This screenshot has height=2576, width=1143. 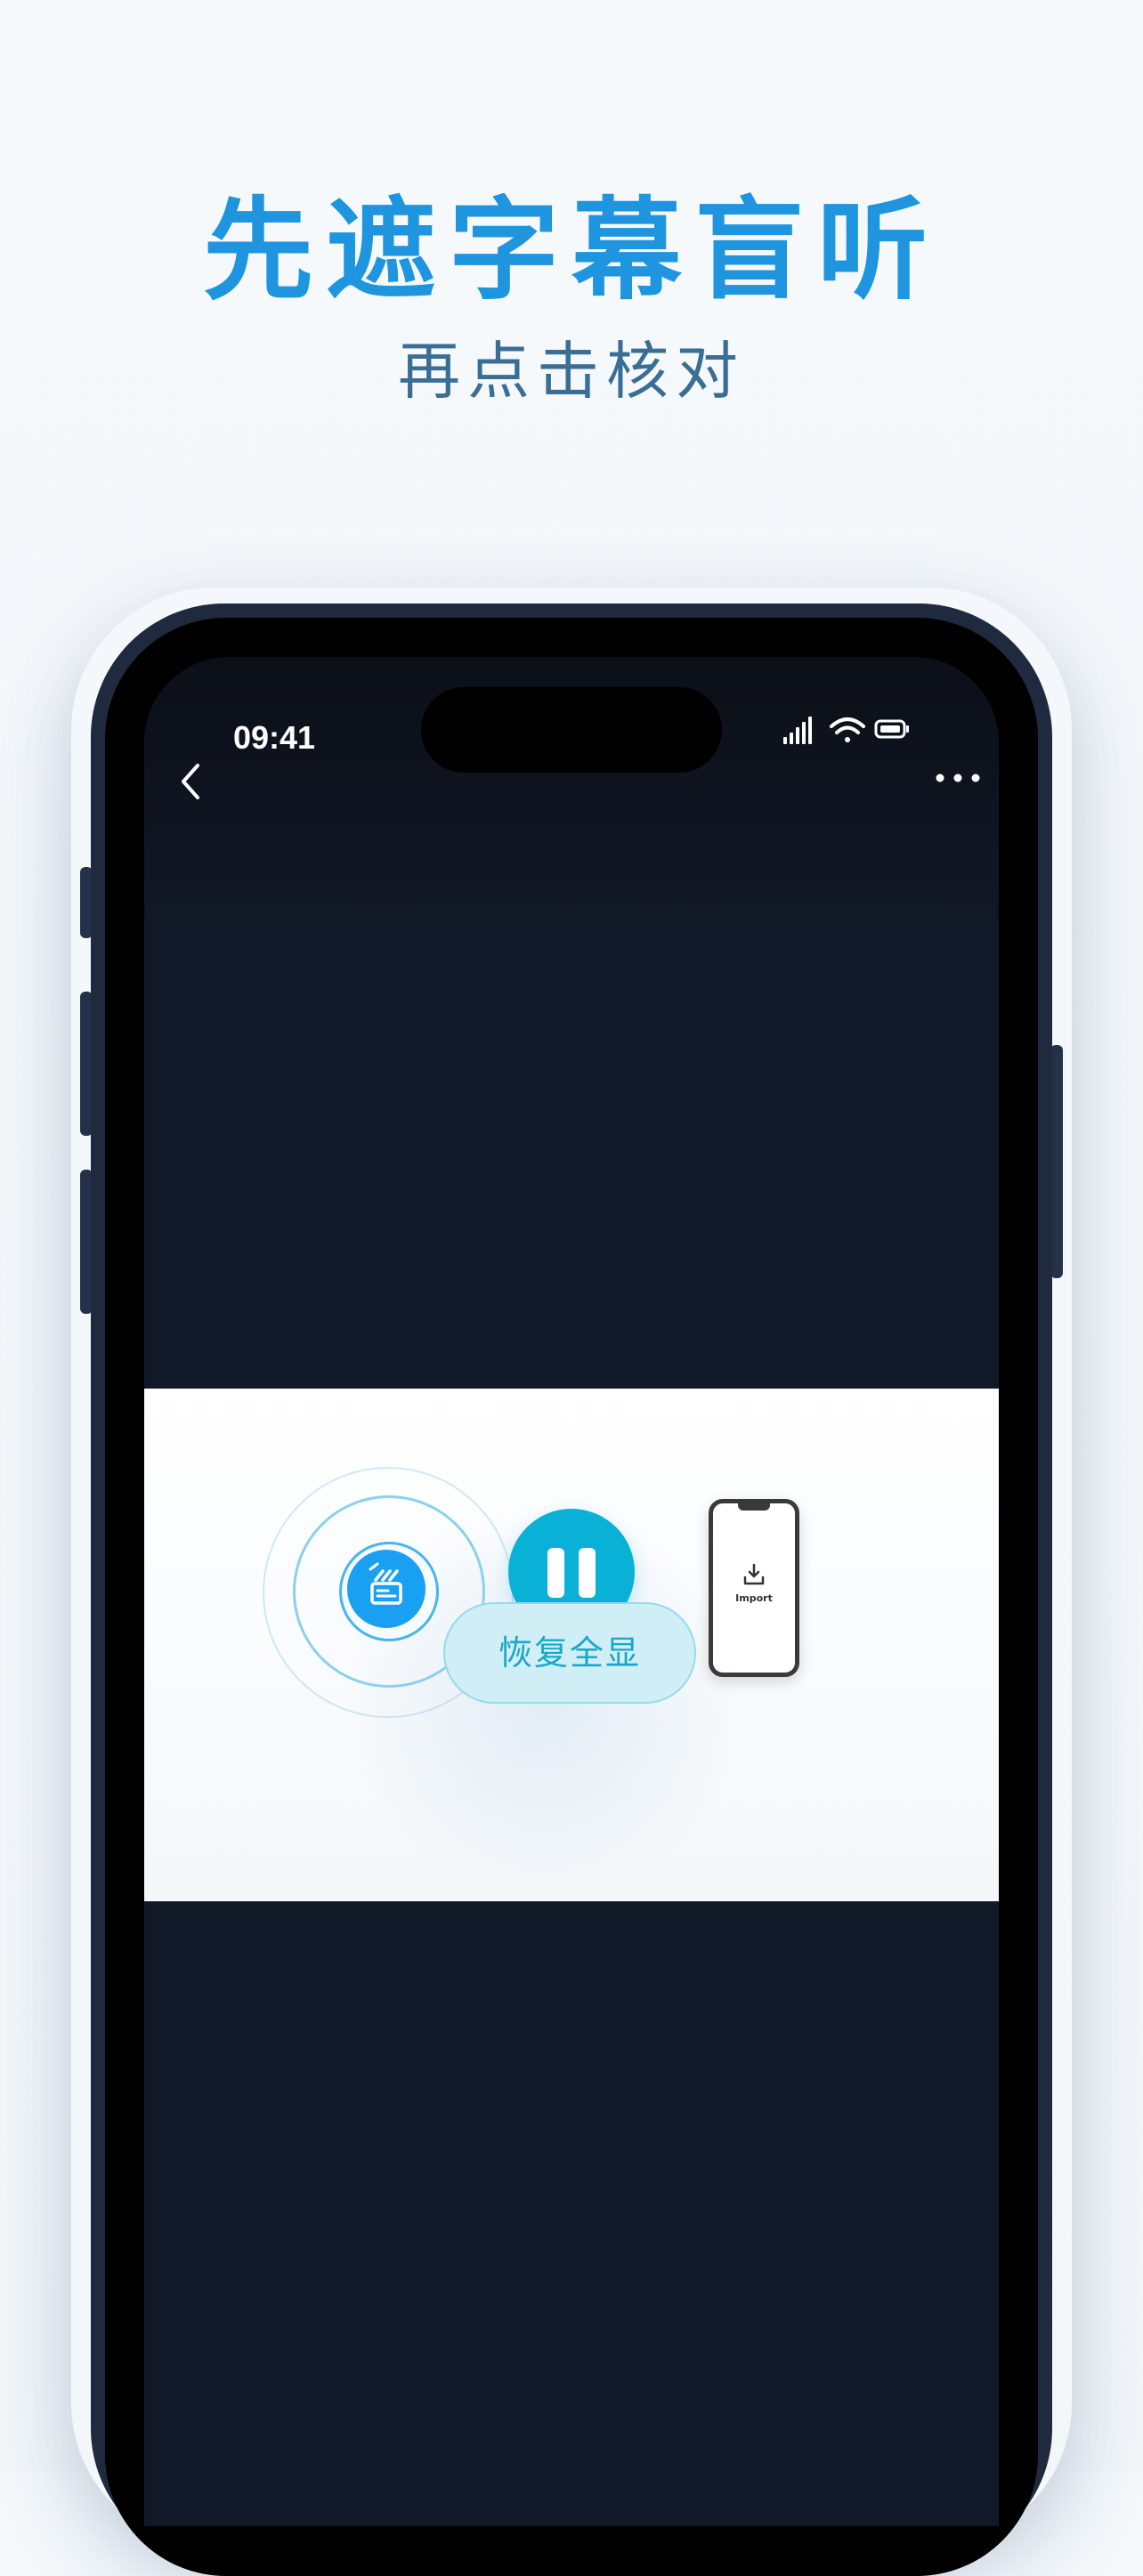 I want to click on battery-icon, so click(x=891, y=729).